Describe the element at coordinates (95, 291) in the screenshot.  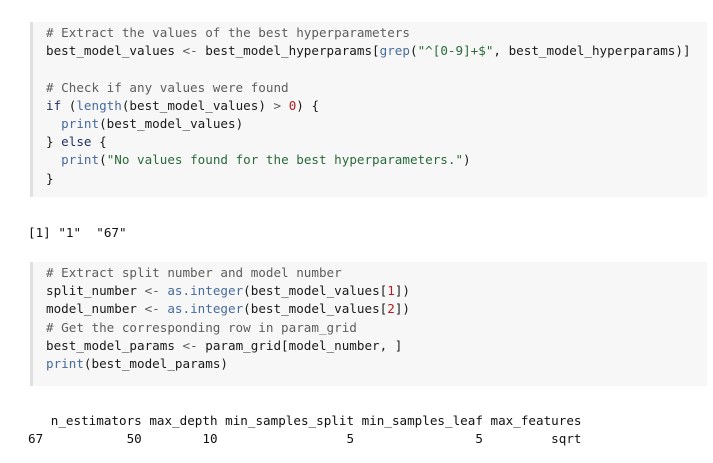
I see `code-token: split_number` at that location.